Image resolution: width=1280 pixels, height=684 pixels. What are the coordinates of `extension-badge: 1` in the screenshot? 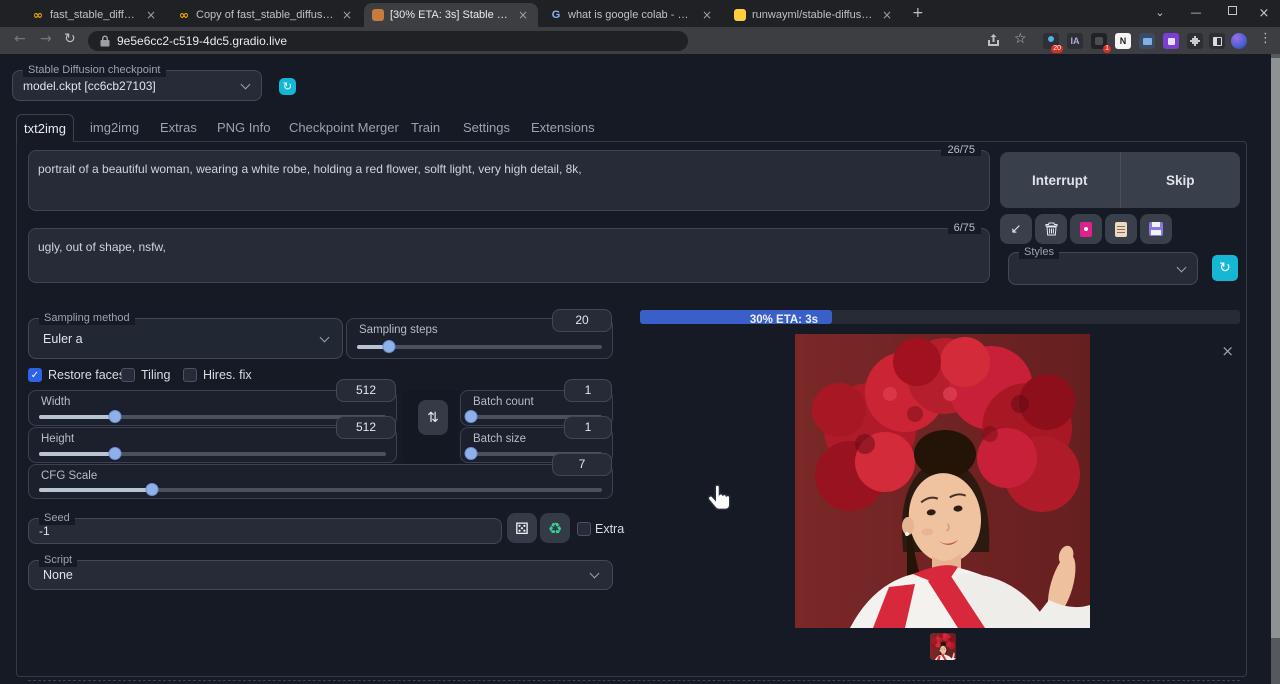 It's located at (1107, 49).